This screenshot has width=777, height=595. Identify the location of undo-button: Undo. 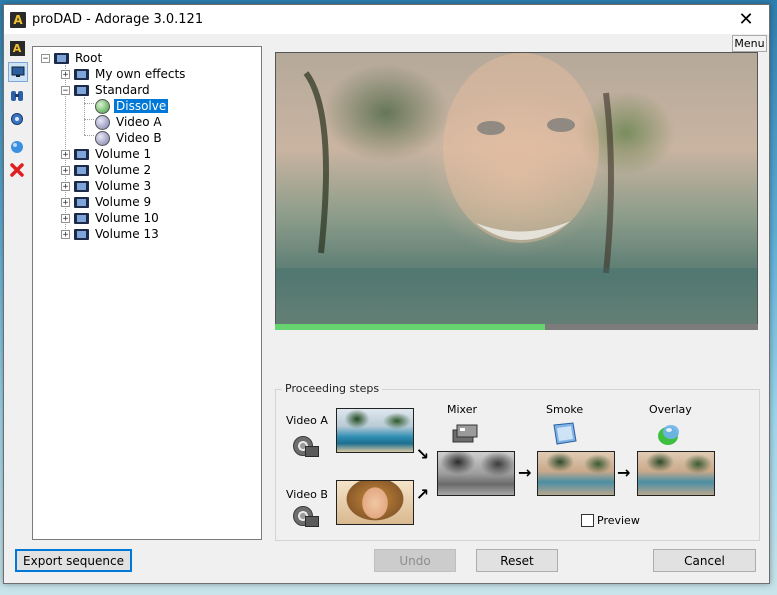
(415, 560).